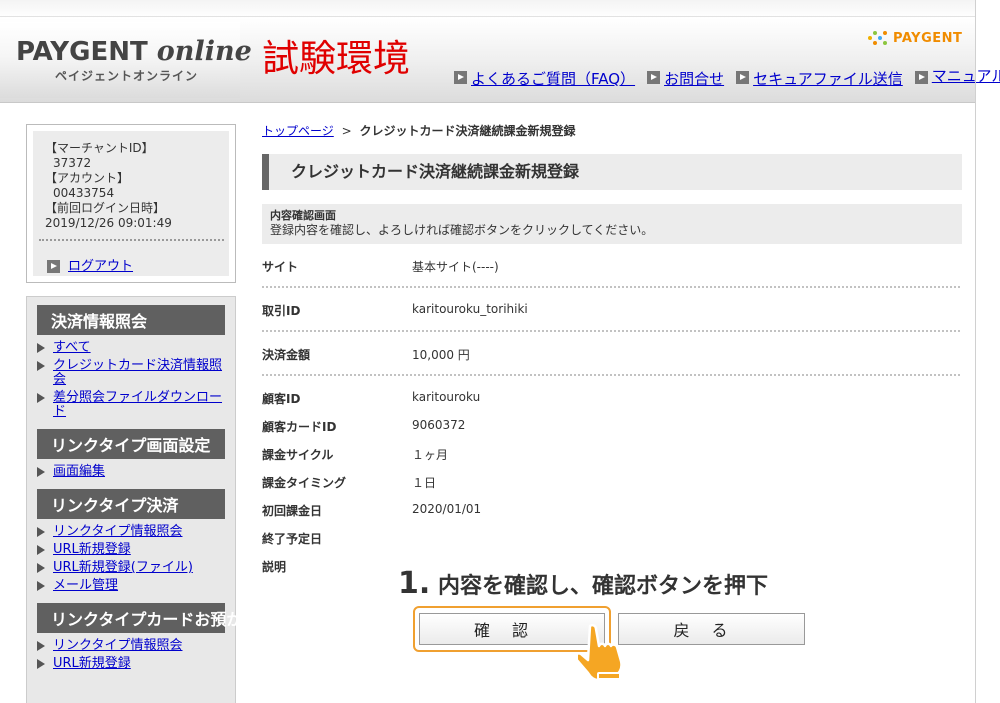  I want to click on field-label: 顧客カードID, so click(299, 427).